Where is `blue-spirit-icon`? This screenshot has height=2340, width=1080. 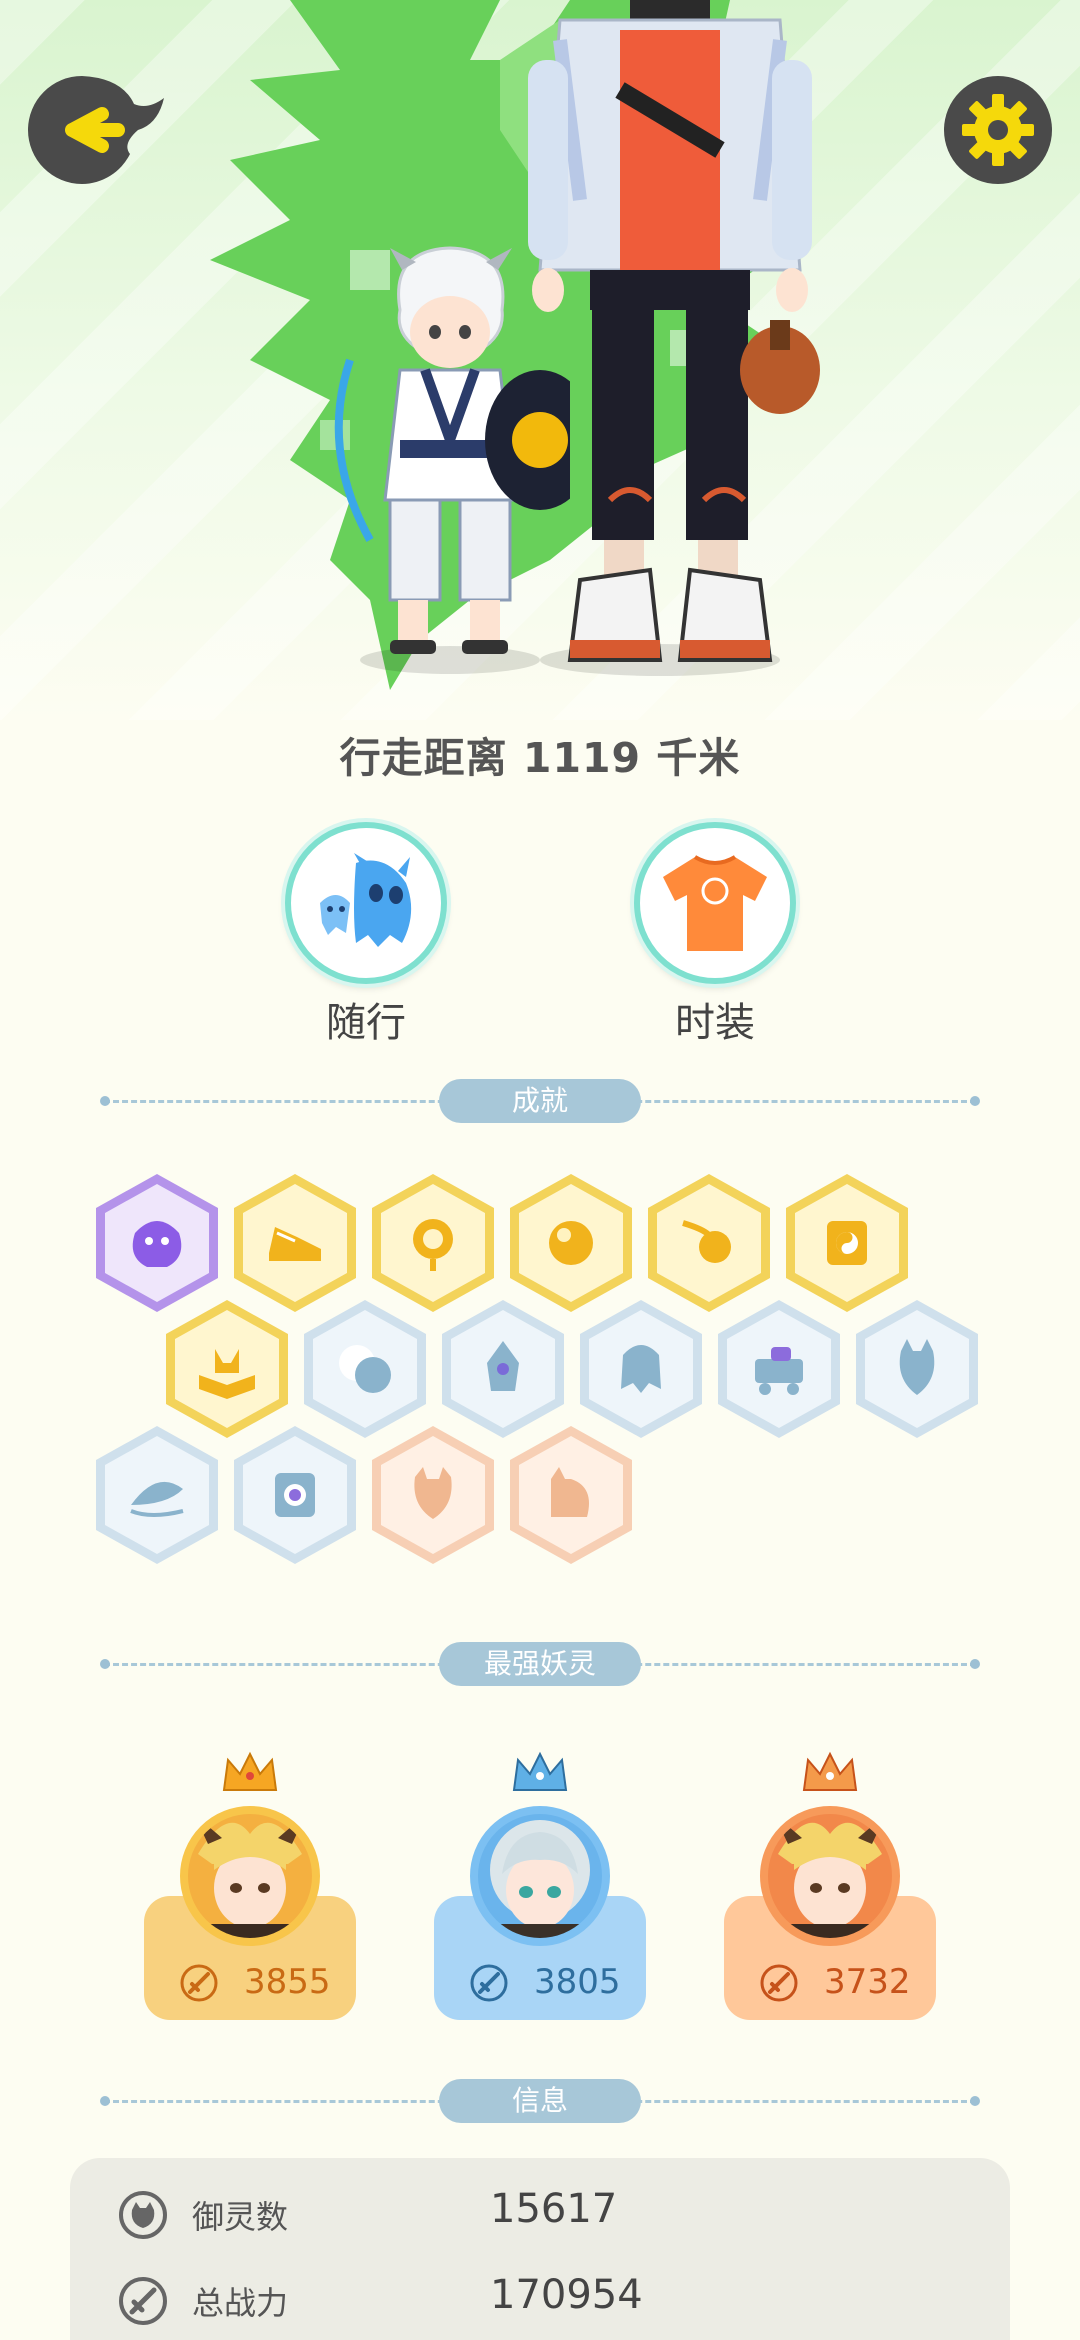
blue-spirit-icon is located at coordinates (641, 1369).